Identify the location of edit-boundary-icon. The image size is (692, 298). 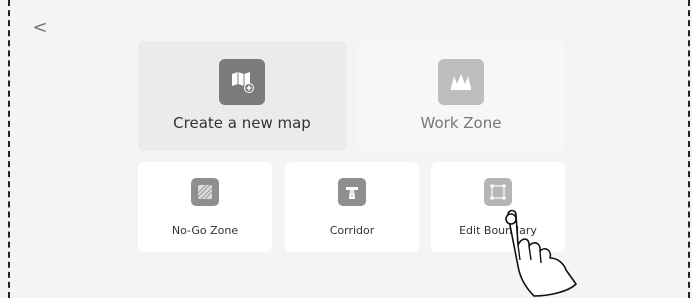
(498, 192).